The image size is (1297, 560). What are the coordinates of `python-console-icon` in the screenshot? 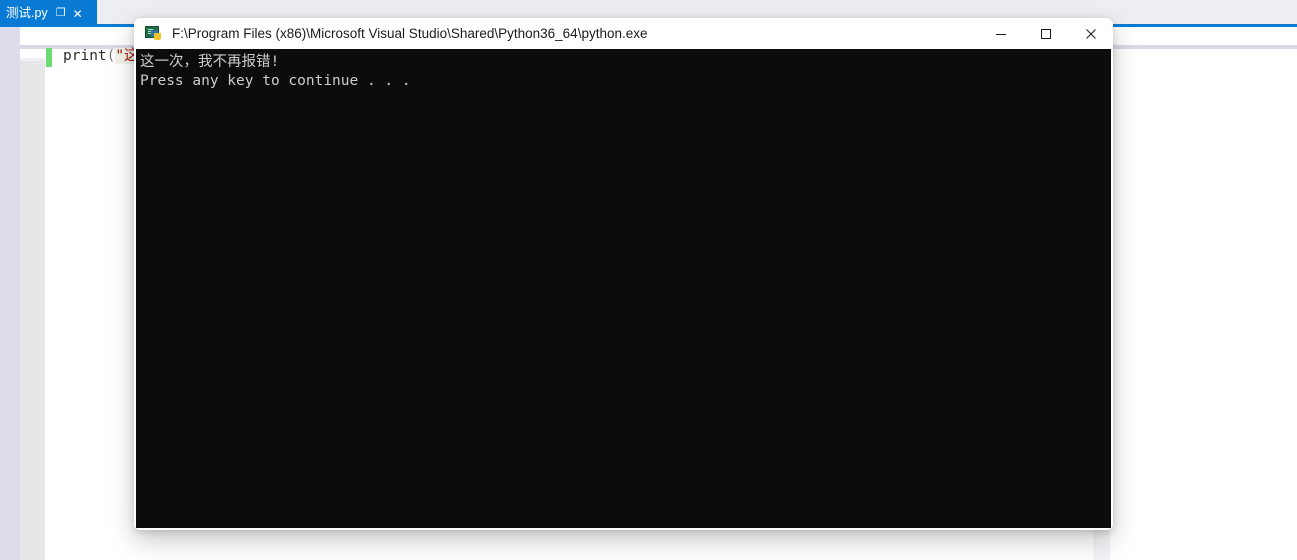 It's located at (153, 33).